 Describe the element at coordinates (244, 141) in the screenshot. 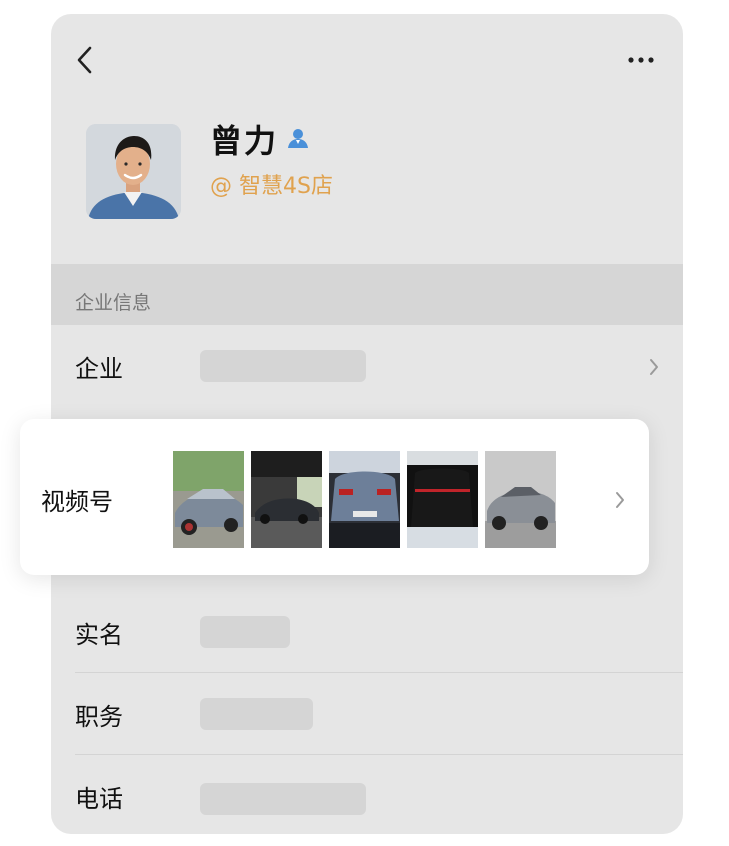

I see `contact-name: 曾力` at that location.